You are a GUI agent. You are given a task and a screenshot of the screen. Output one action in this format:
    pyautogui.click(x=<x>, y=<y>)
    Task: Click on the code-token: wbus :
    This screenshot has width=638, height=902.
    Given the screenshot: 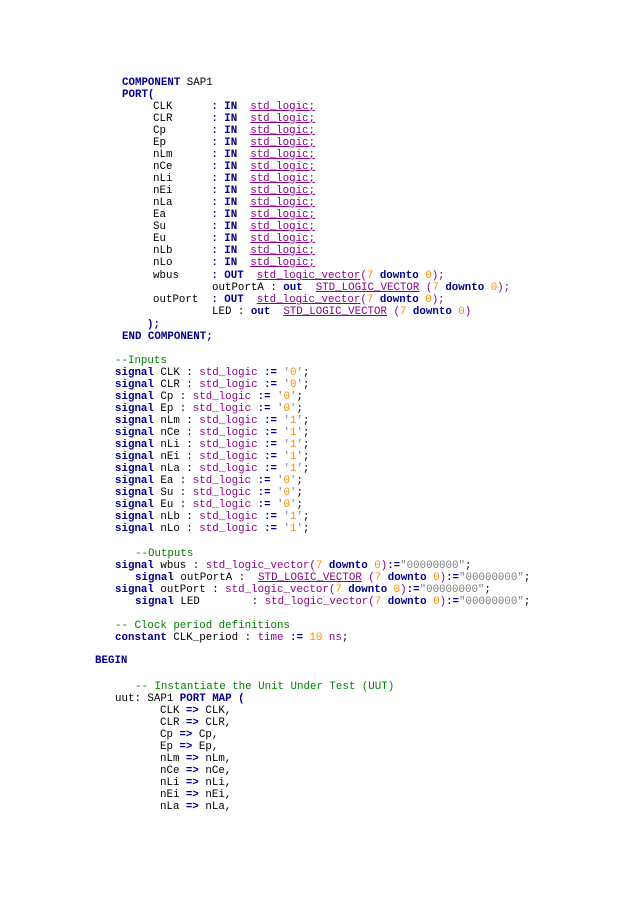 What is the action you would take?
    pyautogui.click(x=179, y=566)
    